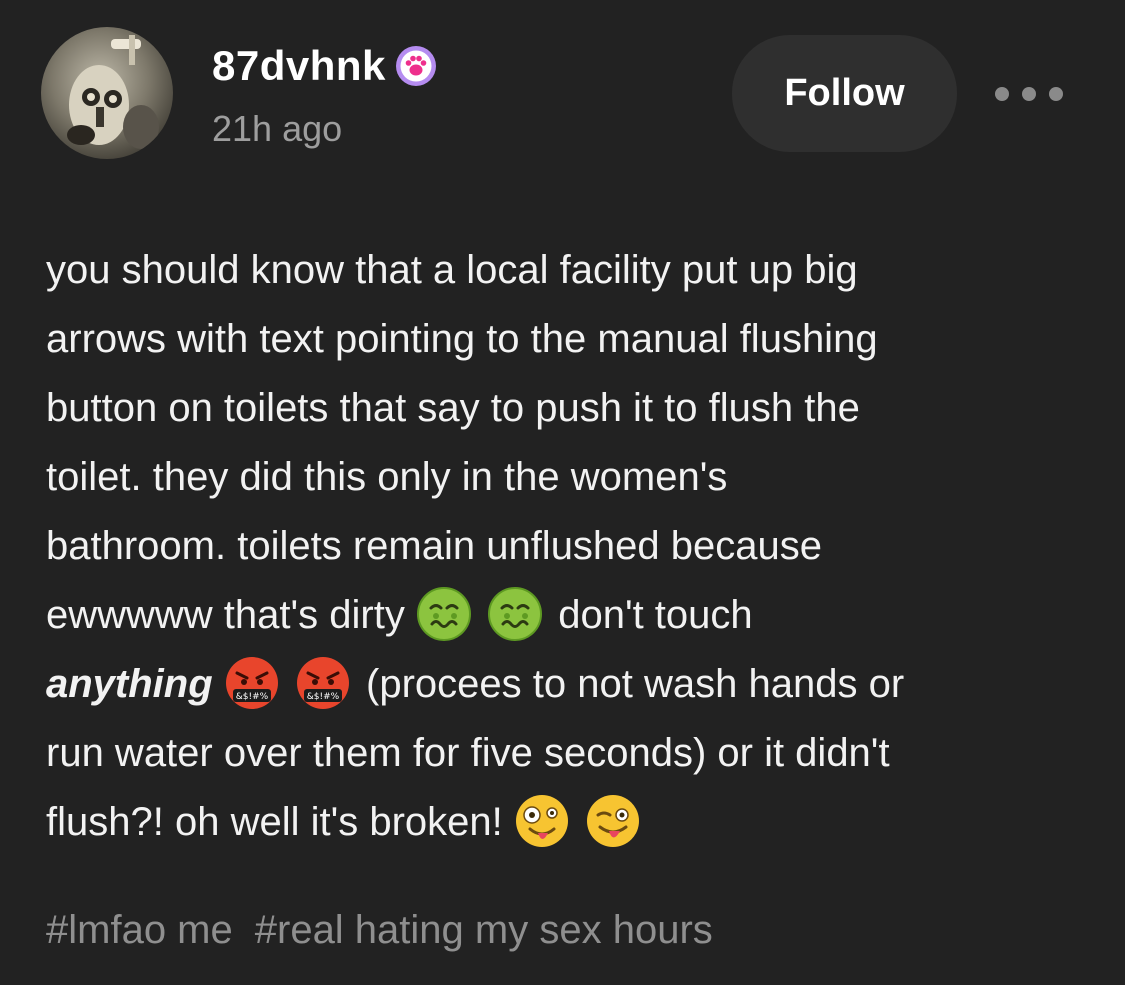 The width and height of the screenshot is (1125, 985). What do you see at coordinates (274, 822) in the screenshot?
I see `post-text-segment: flush?! oh well it's broken!` at bounding box center [274, 822].